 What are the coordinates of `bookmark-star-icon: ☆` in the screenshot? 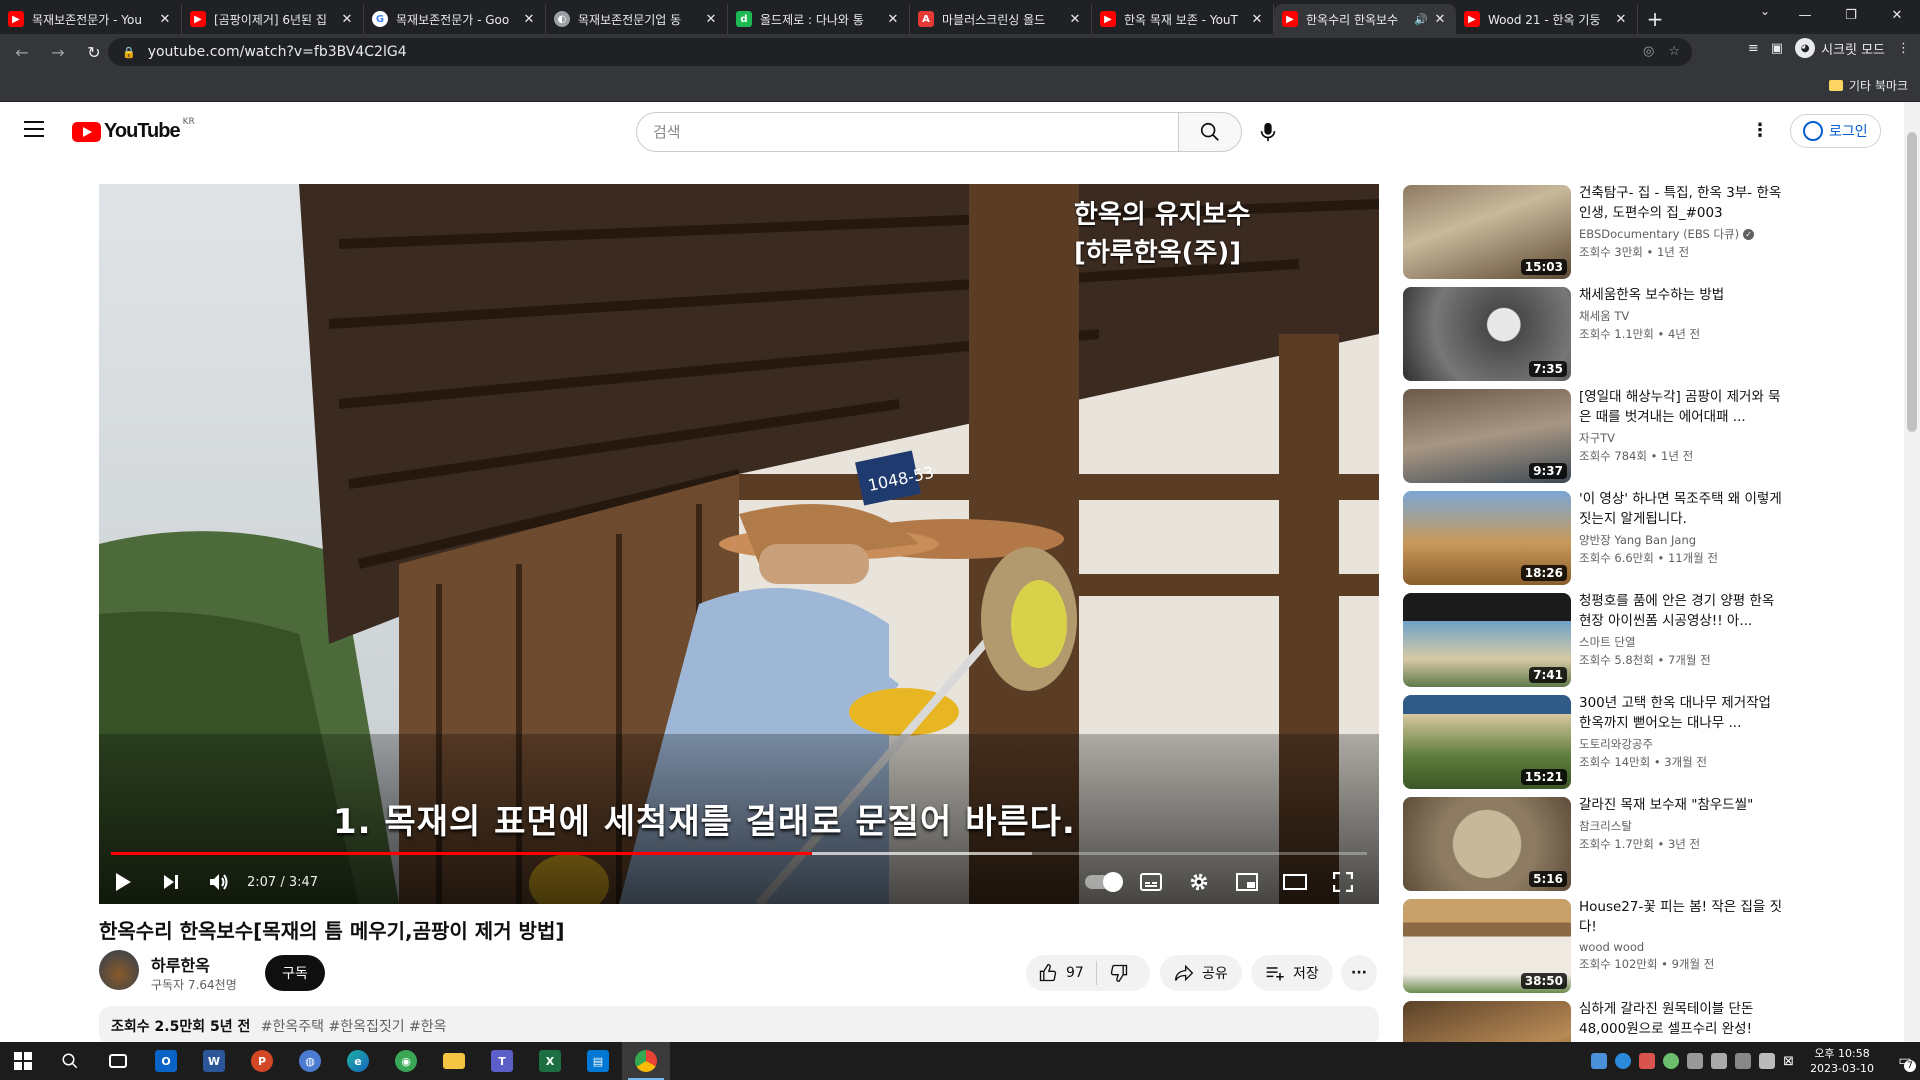 It's located at (1674, 51).